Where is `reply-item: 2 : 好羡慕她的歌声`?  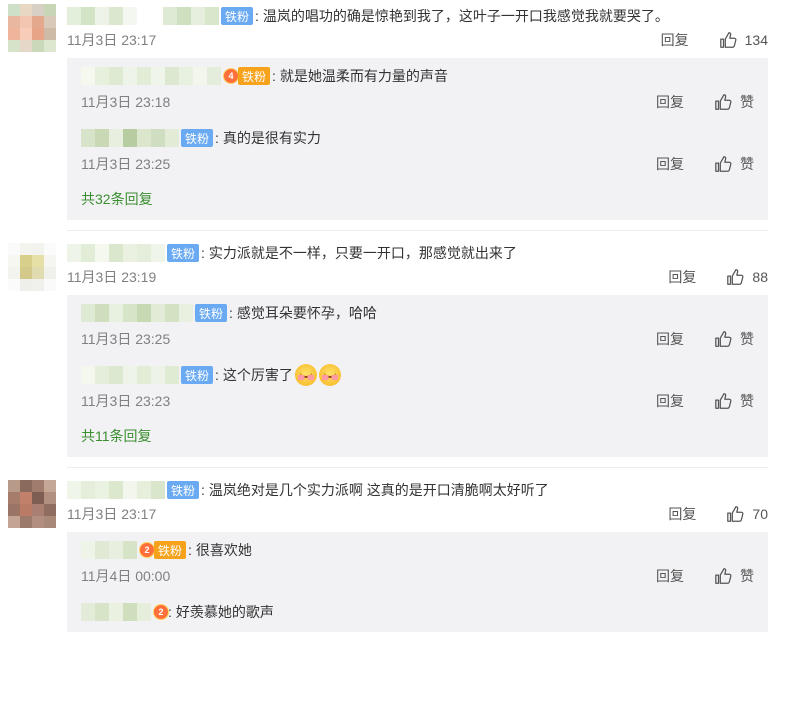
reply-item: 2 : 好羡慕她的歌声 is located at coordinates (417, 611).